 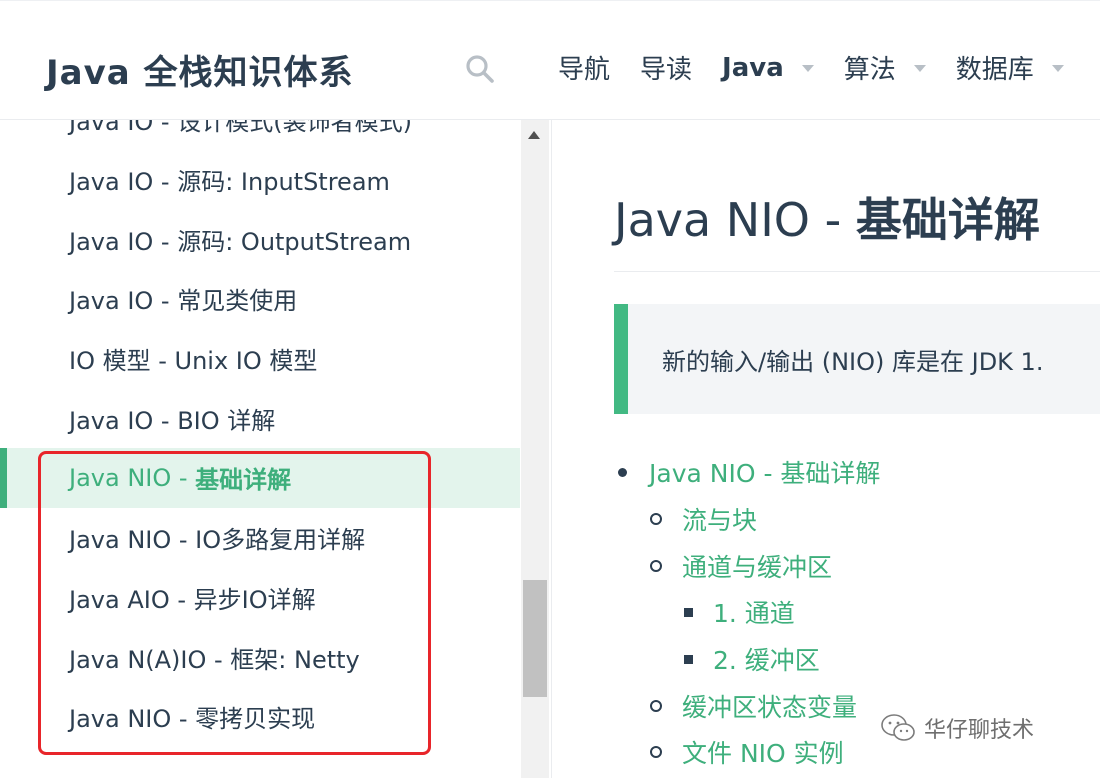 What do you see at coordinates (957, 728) in the screenshot?
I see `watermark: 华仔聊技术` at bounding box center [957, 728].